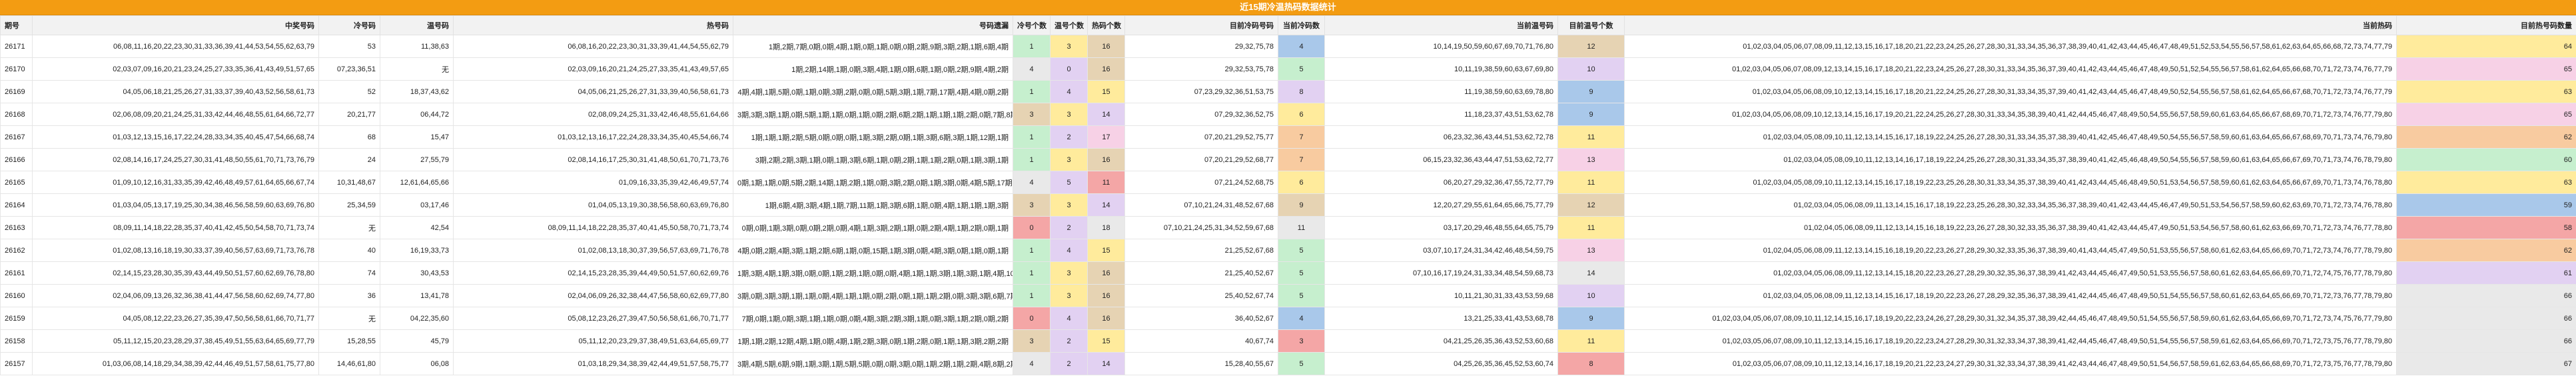  Describe the element at coordinates (2486, 250) in the screenshot. I see `cell-cur-hot-count: 62` at that location.